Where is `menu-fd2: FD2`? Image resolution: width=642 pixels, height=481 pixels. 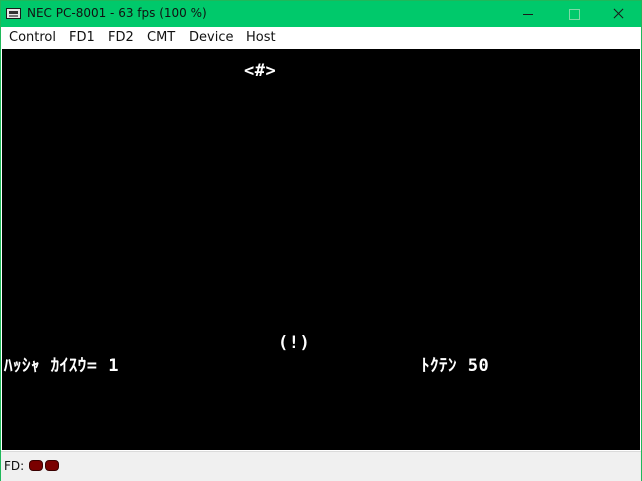 menu-fd2: FD2 is located at coordinates (121, 37).